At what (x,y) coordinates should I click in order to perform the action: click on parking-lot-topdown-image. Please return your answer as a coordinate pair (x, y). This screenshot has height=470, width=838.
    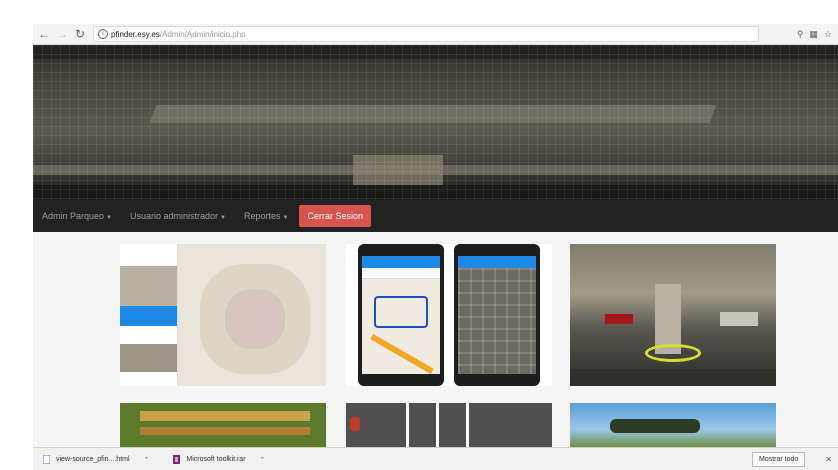
    Looking at the image, I should click on (449, 425).